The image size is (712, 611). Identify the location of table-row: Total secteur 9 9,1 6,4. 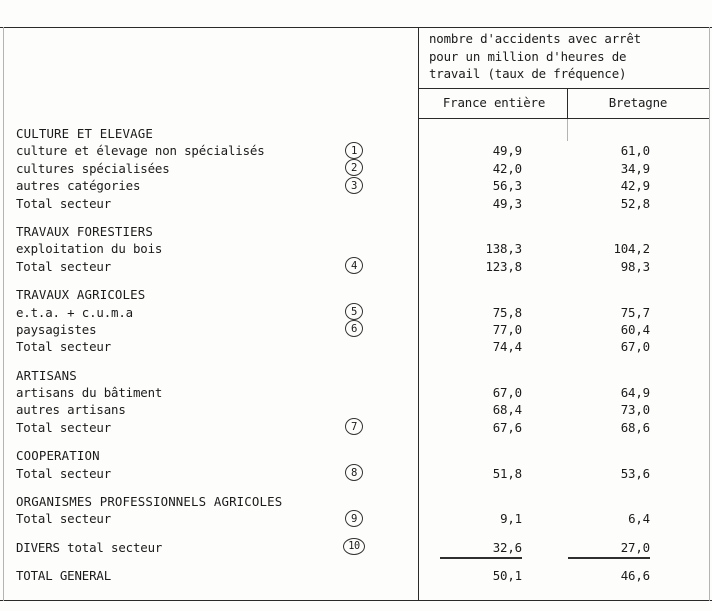
(356, 518).